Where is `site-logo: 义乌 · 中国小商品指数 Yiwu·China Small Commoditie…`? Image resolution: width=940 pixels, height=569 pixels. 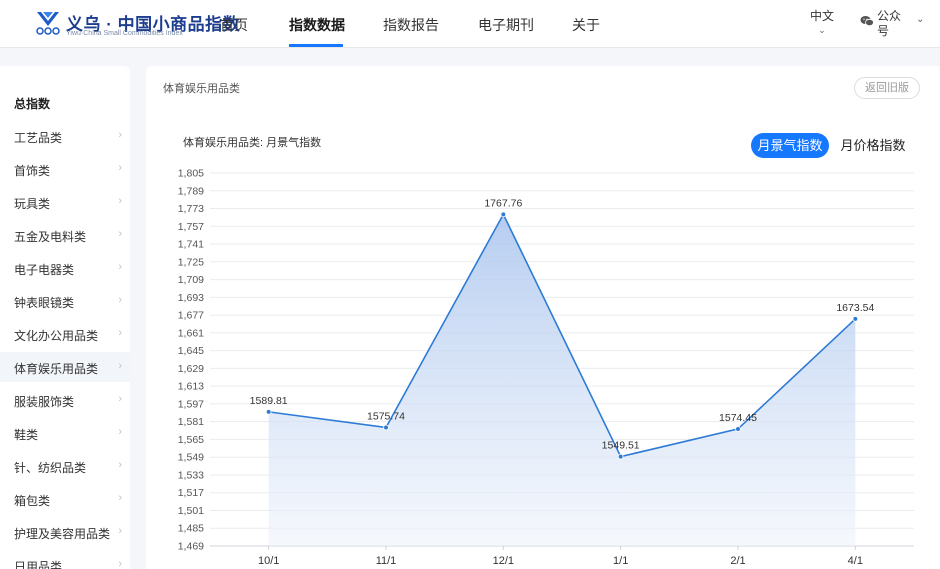
site-logo: 义乌 · 中国小商品指数 Yiwu·China Small Commoditie… is located at coordinates (137, 24).